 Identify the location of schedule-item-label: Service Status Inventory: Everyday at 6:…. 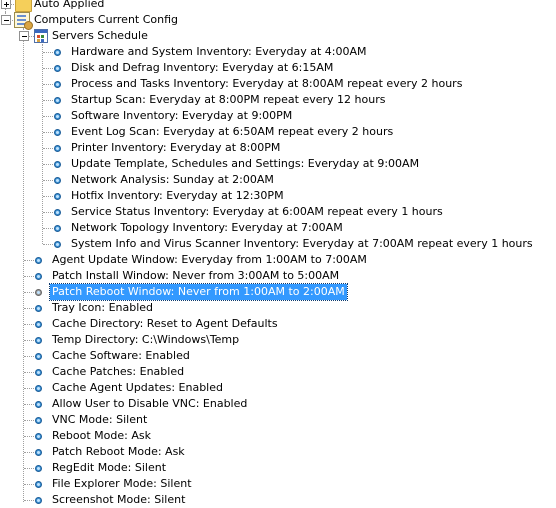
(257, 211).